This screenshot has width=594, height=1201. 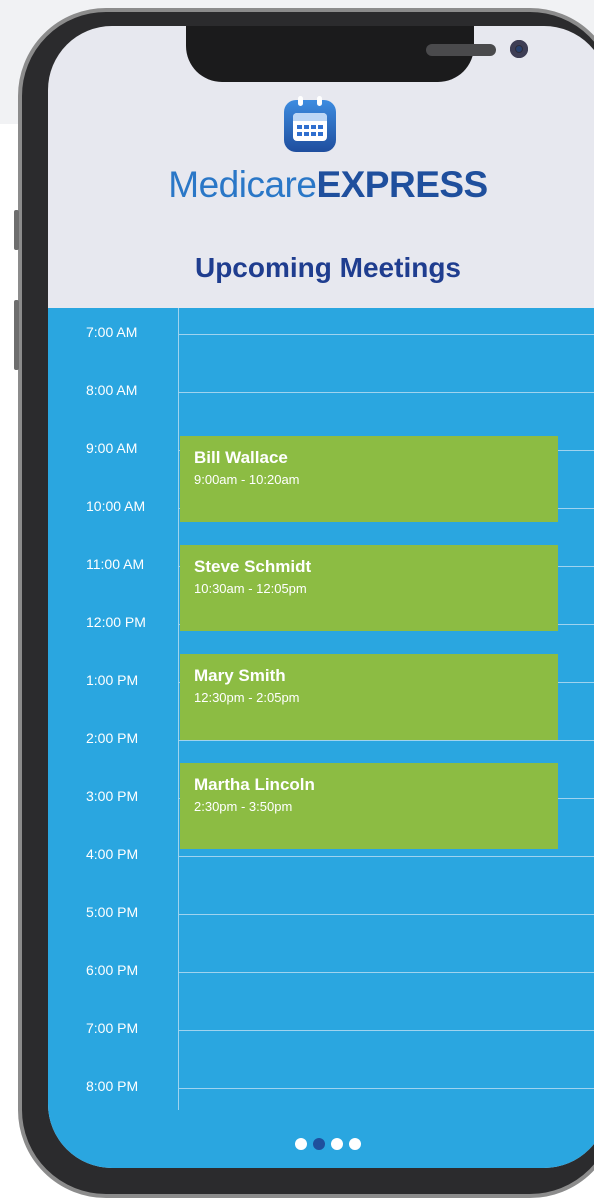 What do you see at coordinates (369, 479) in the screenshot?
I see `meeting-card: Bill Wallace 9:00am - 10:20am` at bounding box center [369, 479].